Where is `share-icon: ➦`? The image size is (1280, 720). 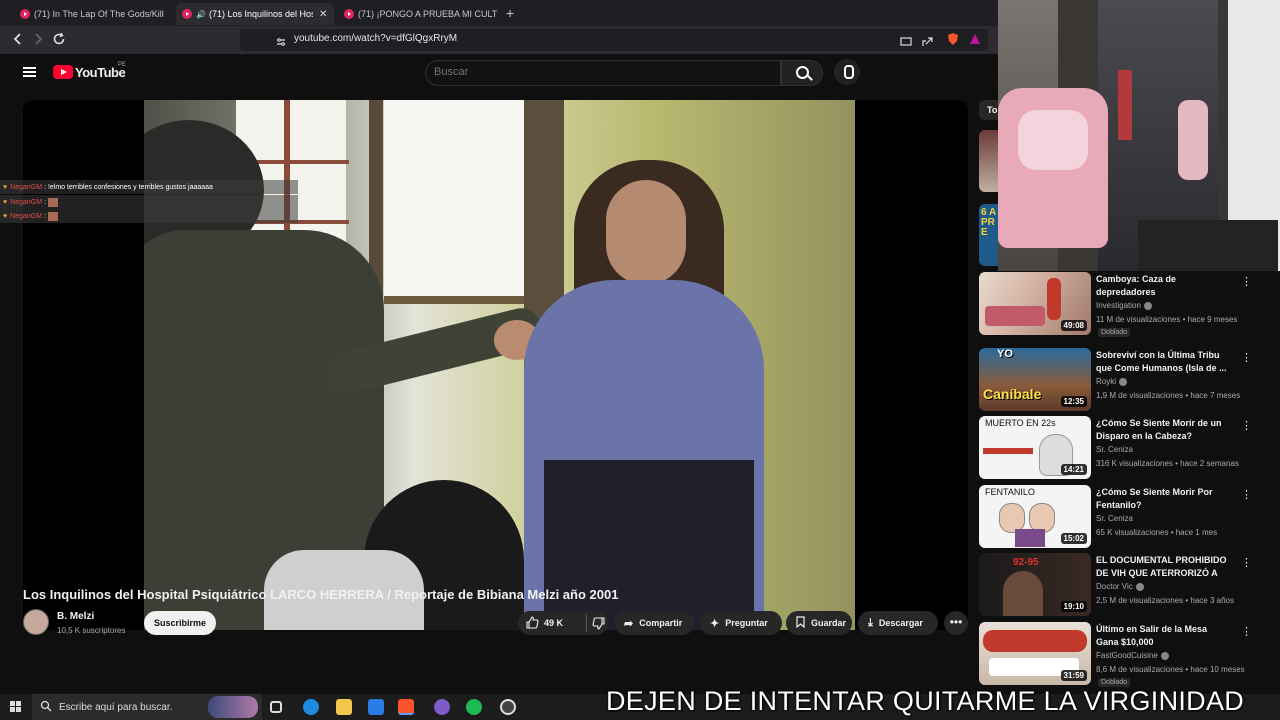 share-icon: ➦ is located at coordinates (629, 623).